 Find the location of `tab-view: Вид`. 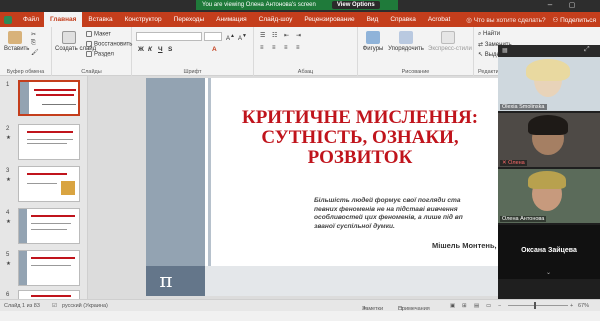

tab-view: Вид is located at coordinates (373, 19).